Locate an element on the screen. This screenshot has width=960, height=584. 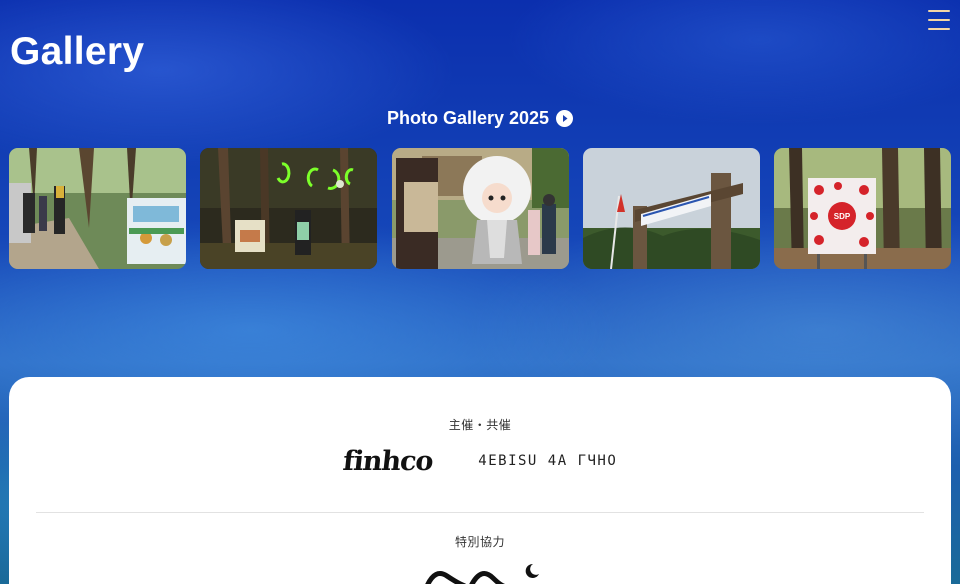
play-arrow-icon is located at coordinates (565, 118).